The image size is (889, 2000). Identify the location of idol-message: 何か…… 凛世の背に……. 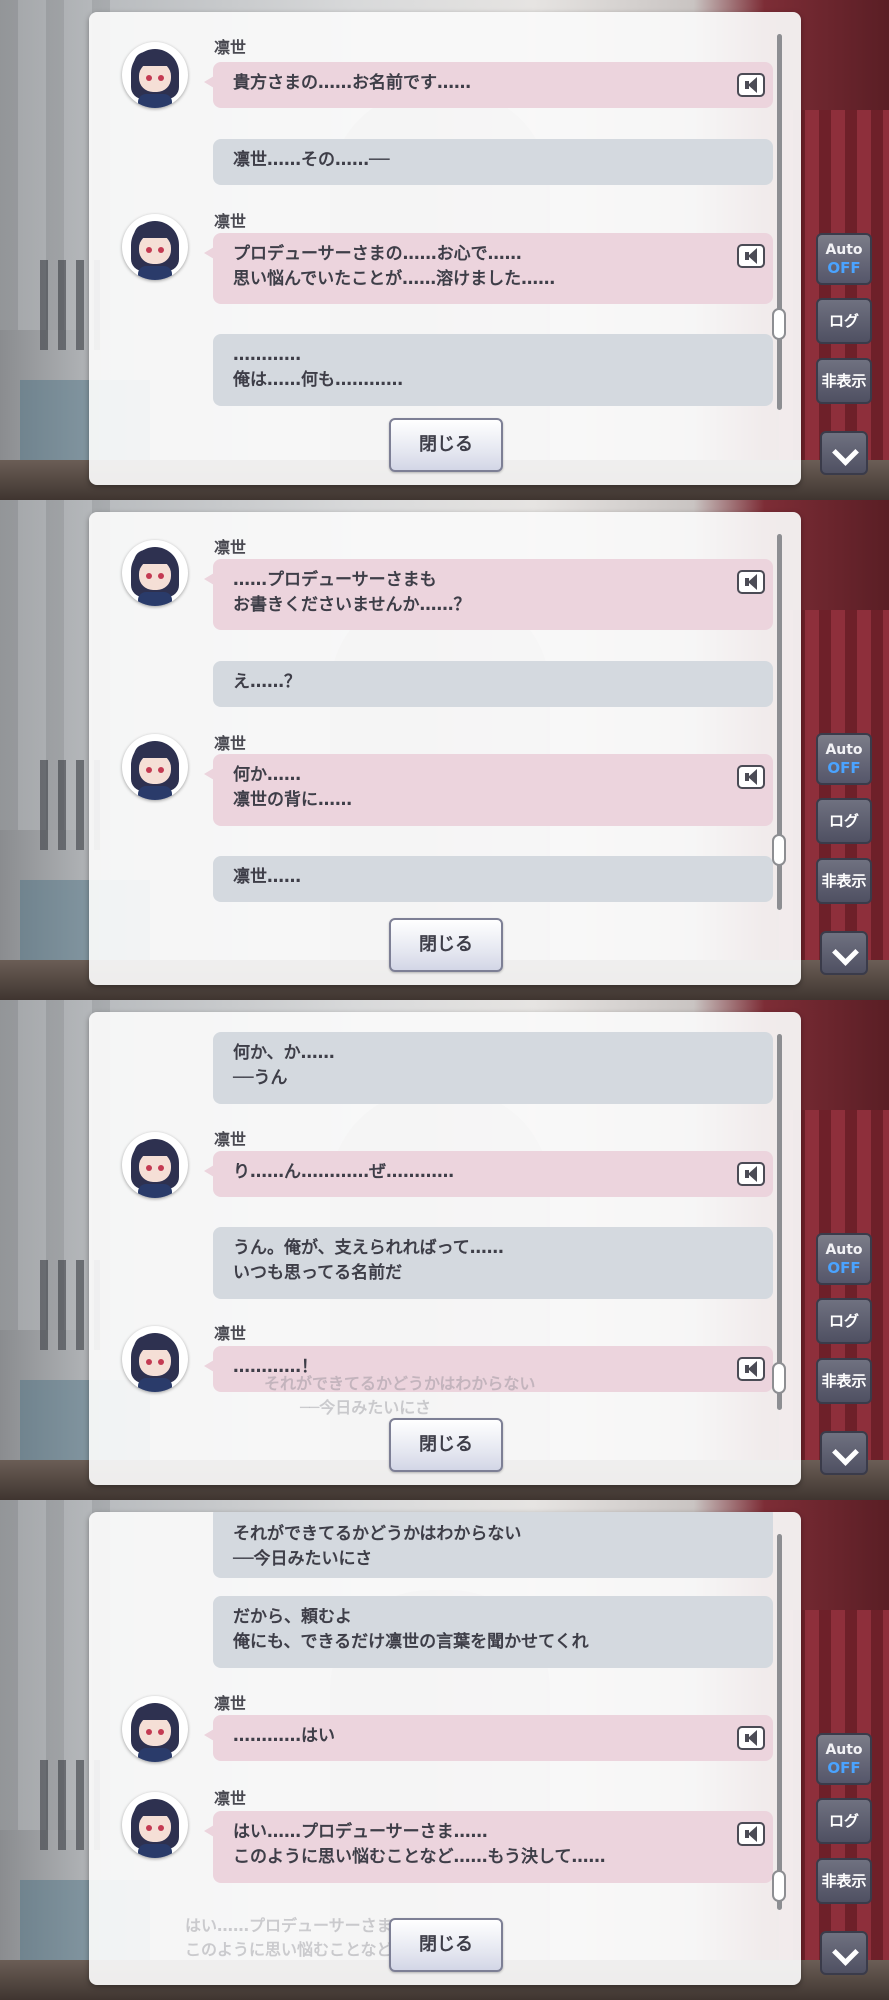
(488, 790).